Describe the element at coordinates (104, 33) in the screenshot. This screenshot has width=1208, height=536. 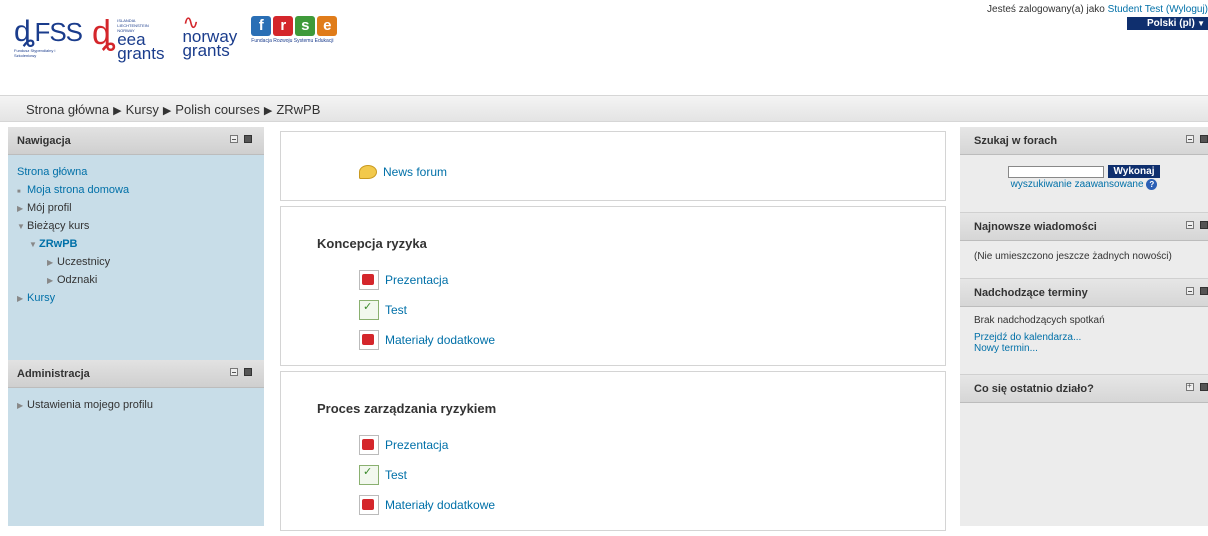
I see `eea-glyph-icon: ȡ` at that location.